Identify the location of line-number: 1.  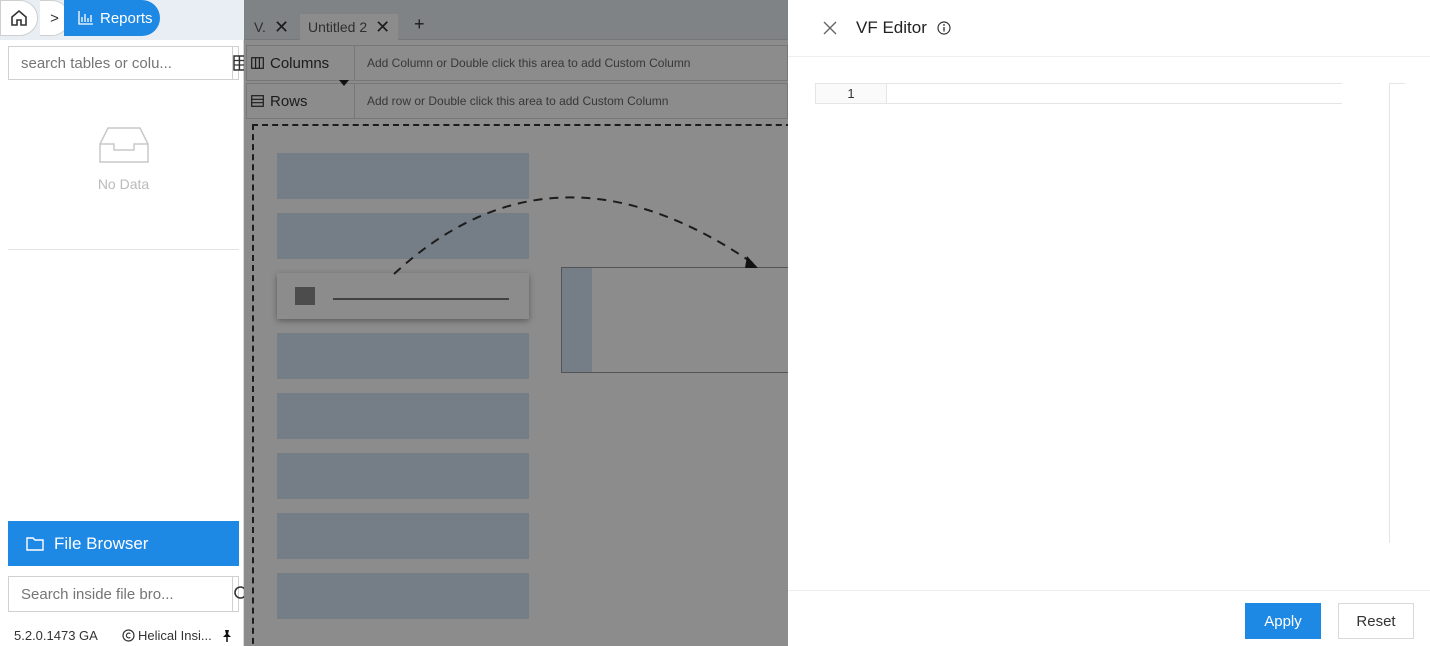
(851, 93).